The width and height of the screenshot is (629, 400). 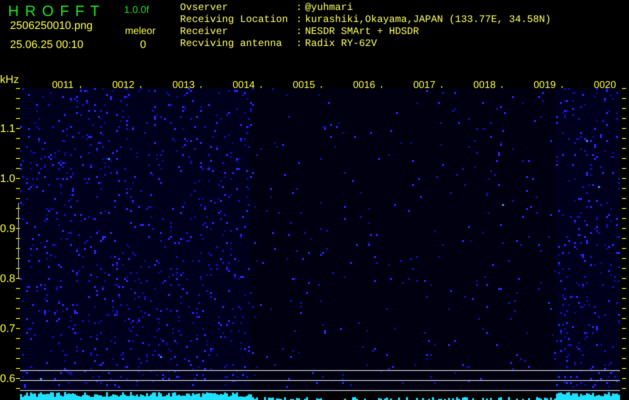 What do you see at coordinates (8, 129) in the screenshot?
I see `frequency-label: 1.1` at bounding box center [8, 129].